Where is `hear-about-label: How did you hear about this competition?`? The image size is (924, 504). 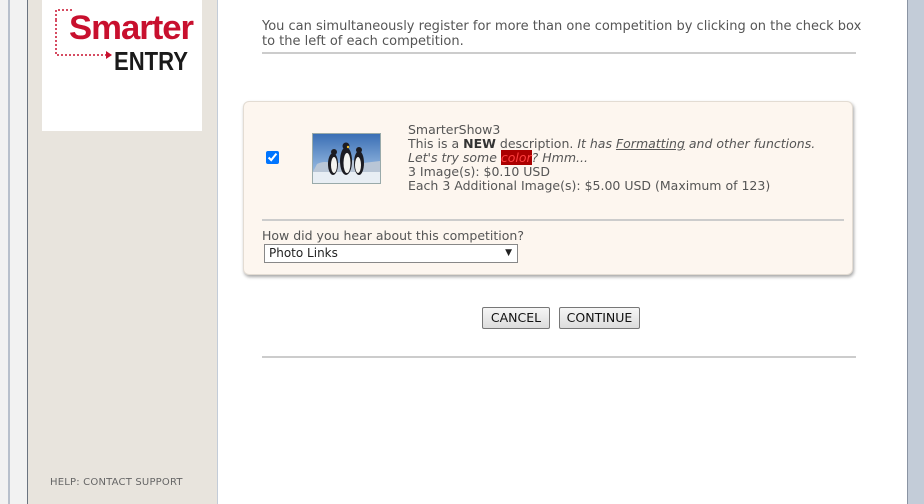 hear-about-label: How did you hear about this competition? is located at coordinates (393, 235).